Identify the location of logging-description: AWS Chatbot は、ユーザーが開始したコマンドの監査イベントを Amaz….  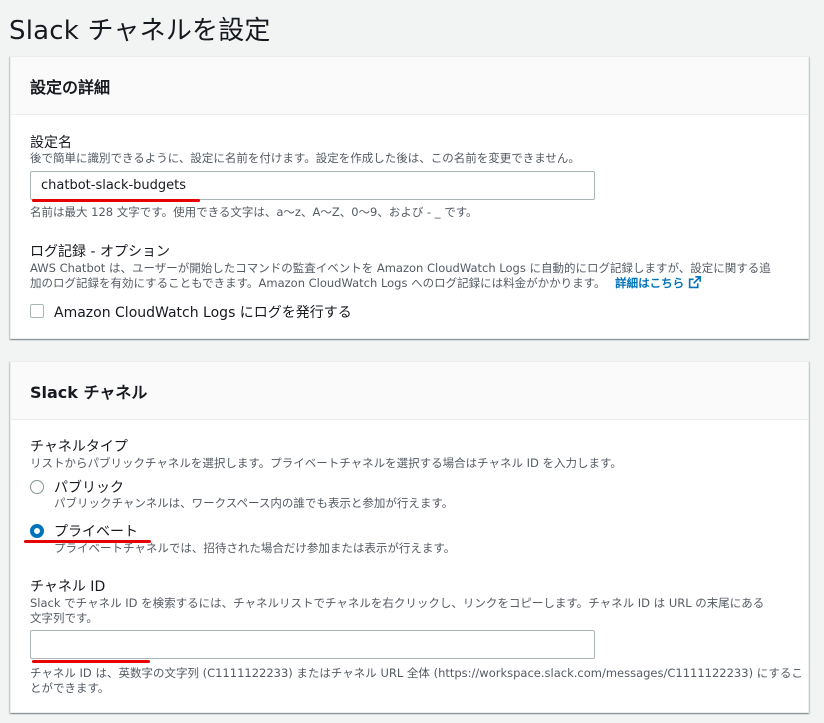
(415, 276).